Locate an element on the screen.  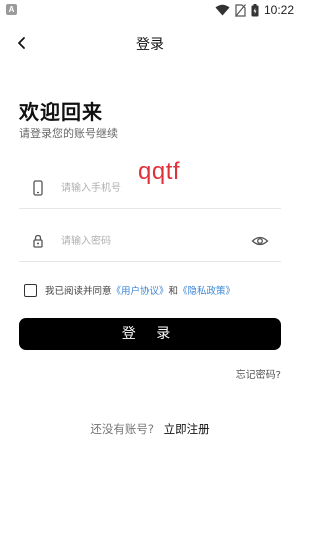
status-bar: A 10:22 is located at coordinates (150, 10).